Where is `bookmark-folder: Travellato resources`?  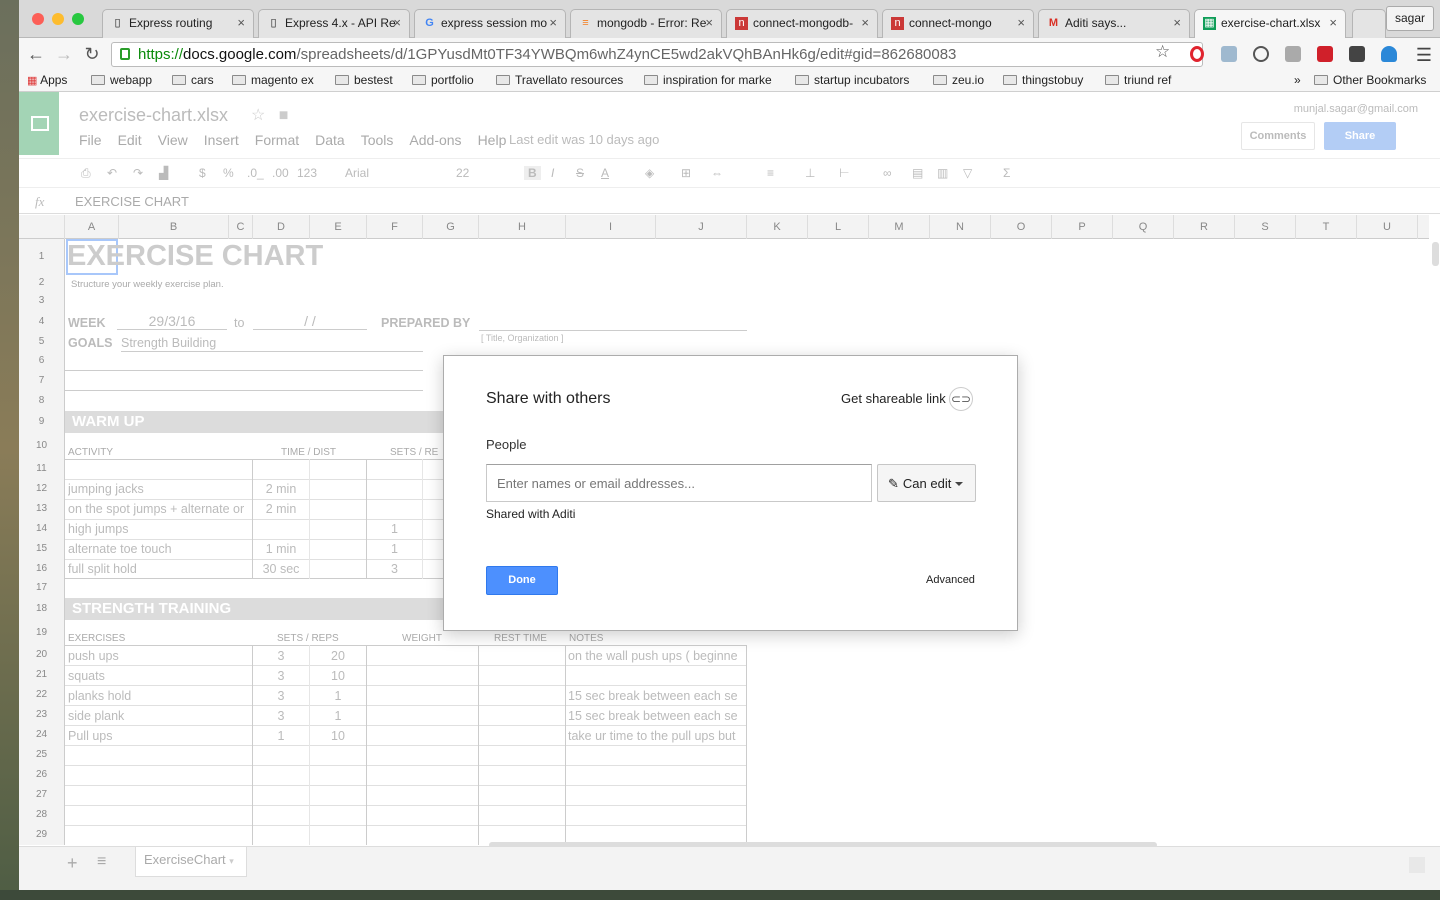
bookmark-folder: Travellato resources is located at coordinates (559, 80).